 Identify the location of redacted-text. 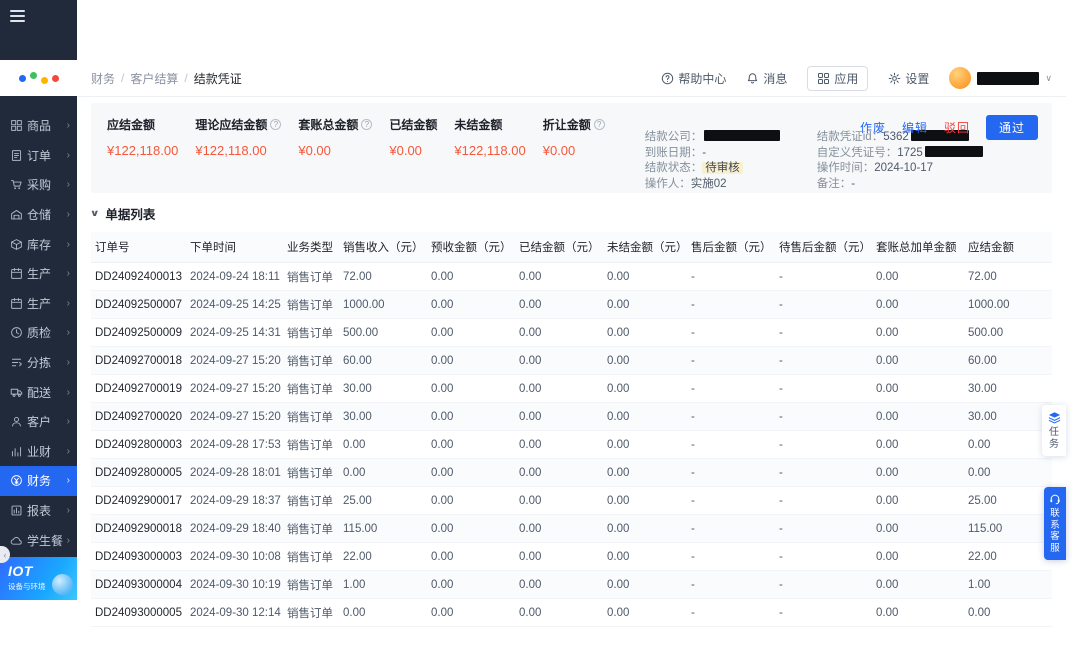
(742, 135).